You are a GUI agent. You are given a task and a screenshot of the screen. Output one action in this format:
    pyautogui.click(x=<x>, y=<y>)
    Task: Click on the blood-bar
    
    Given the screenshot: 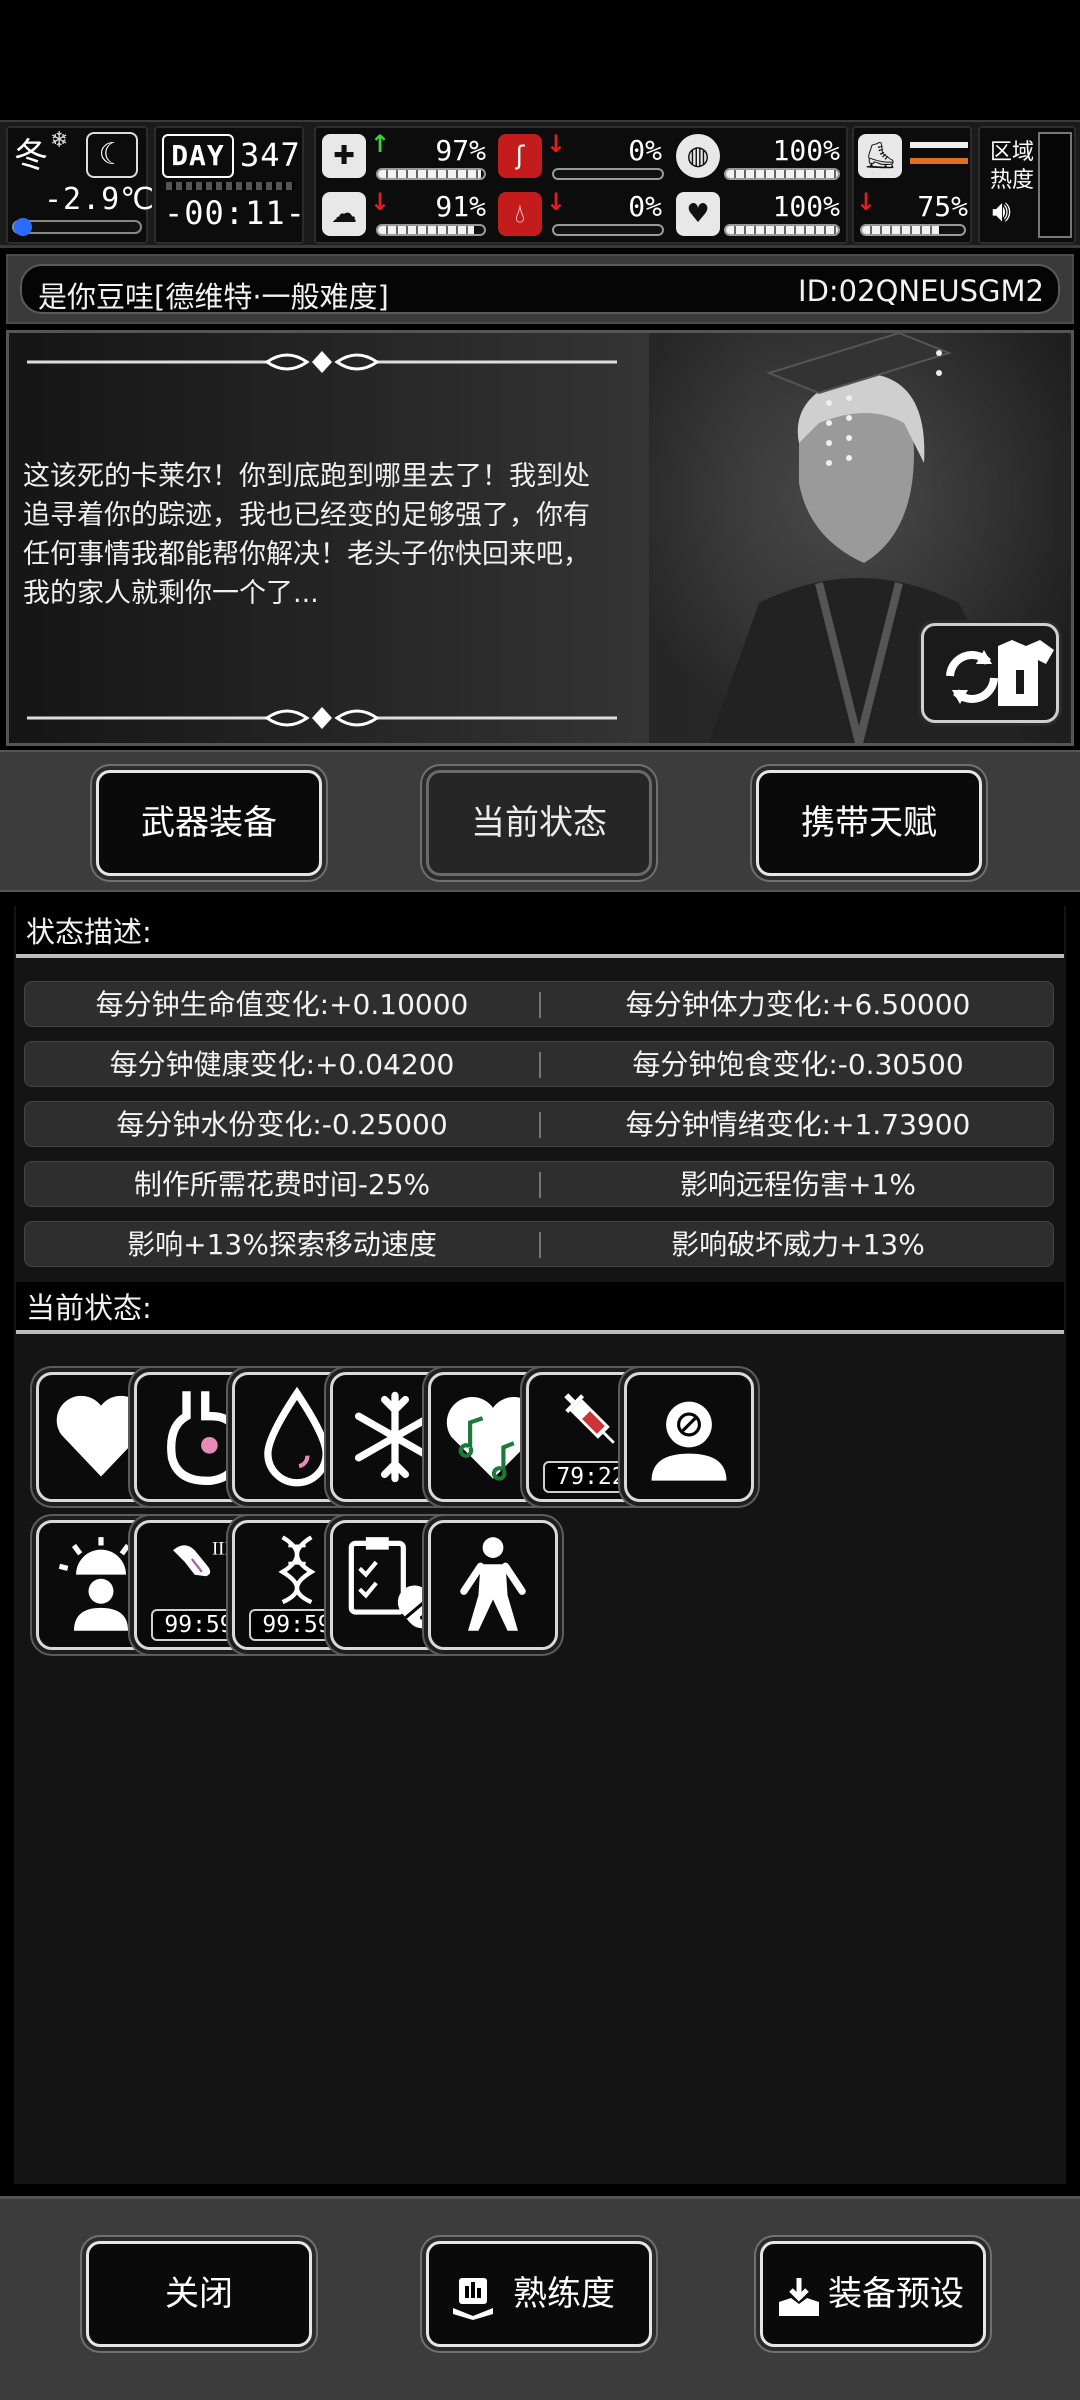 What is the action you would take?
    pyautogui.click(x=608, y=230)
    